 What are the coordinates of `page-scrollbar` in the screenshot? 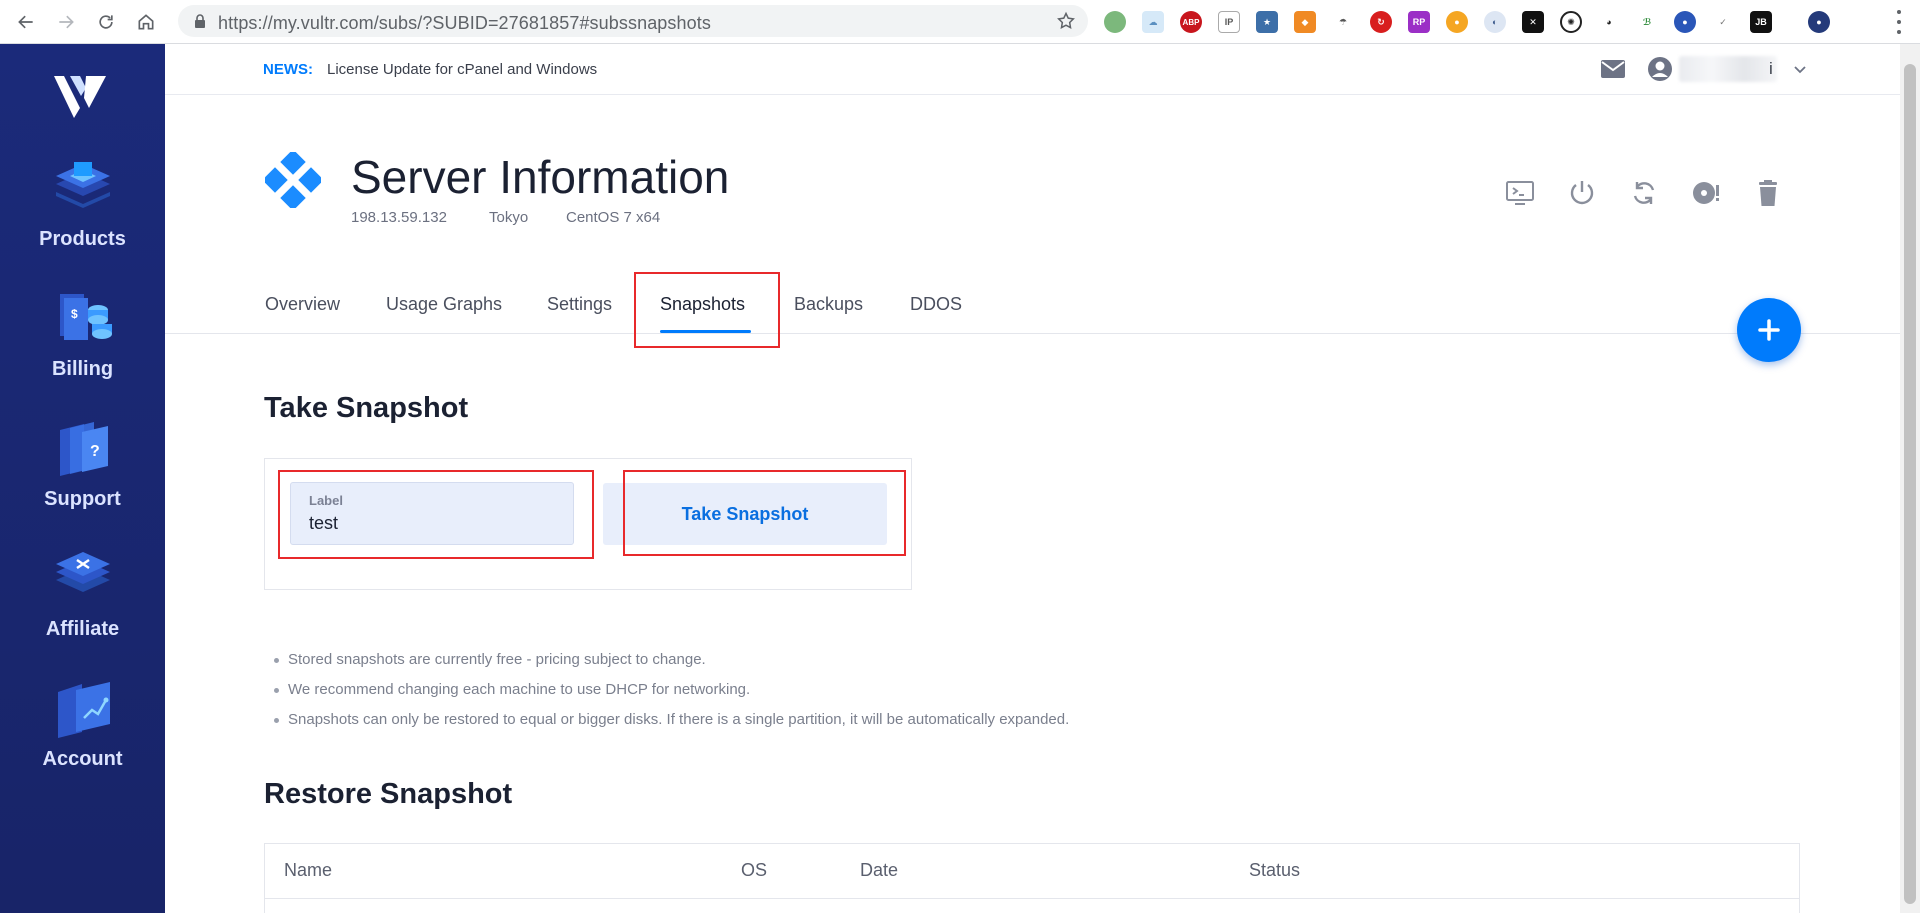 It's located at (1910, 478).